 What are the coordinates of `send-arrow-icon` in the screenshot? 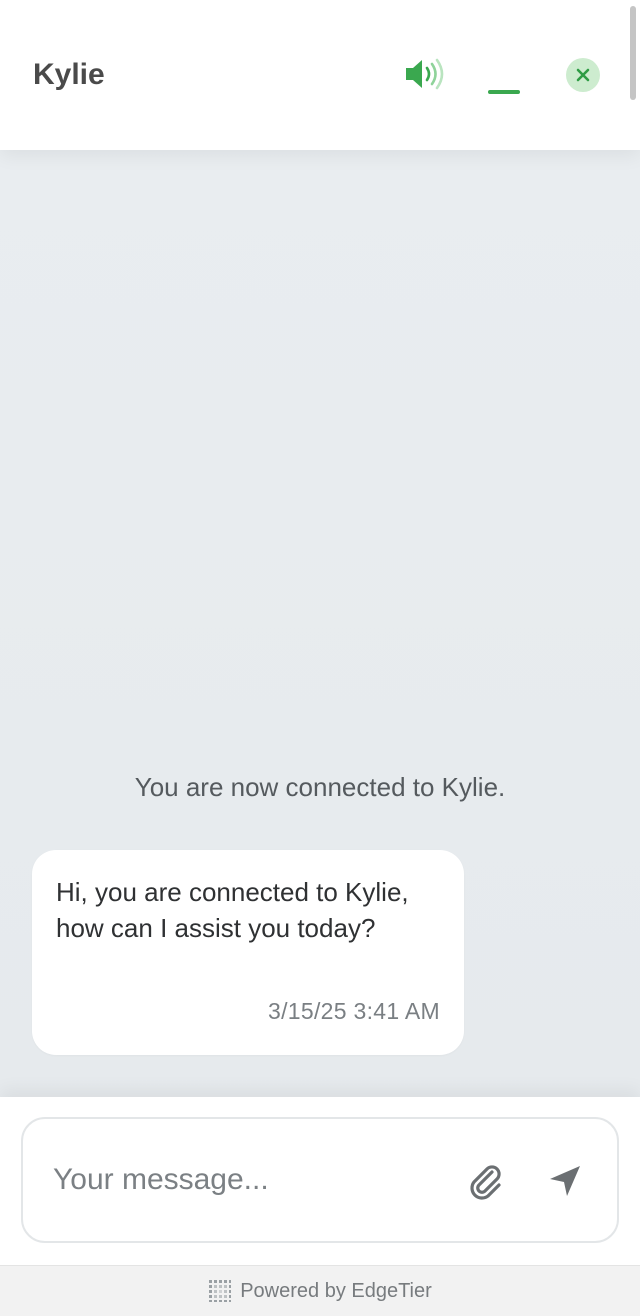 It's located at (565, 1181).